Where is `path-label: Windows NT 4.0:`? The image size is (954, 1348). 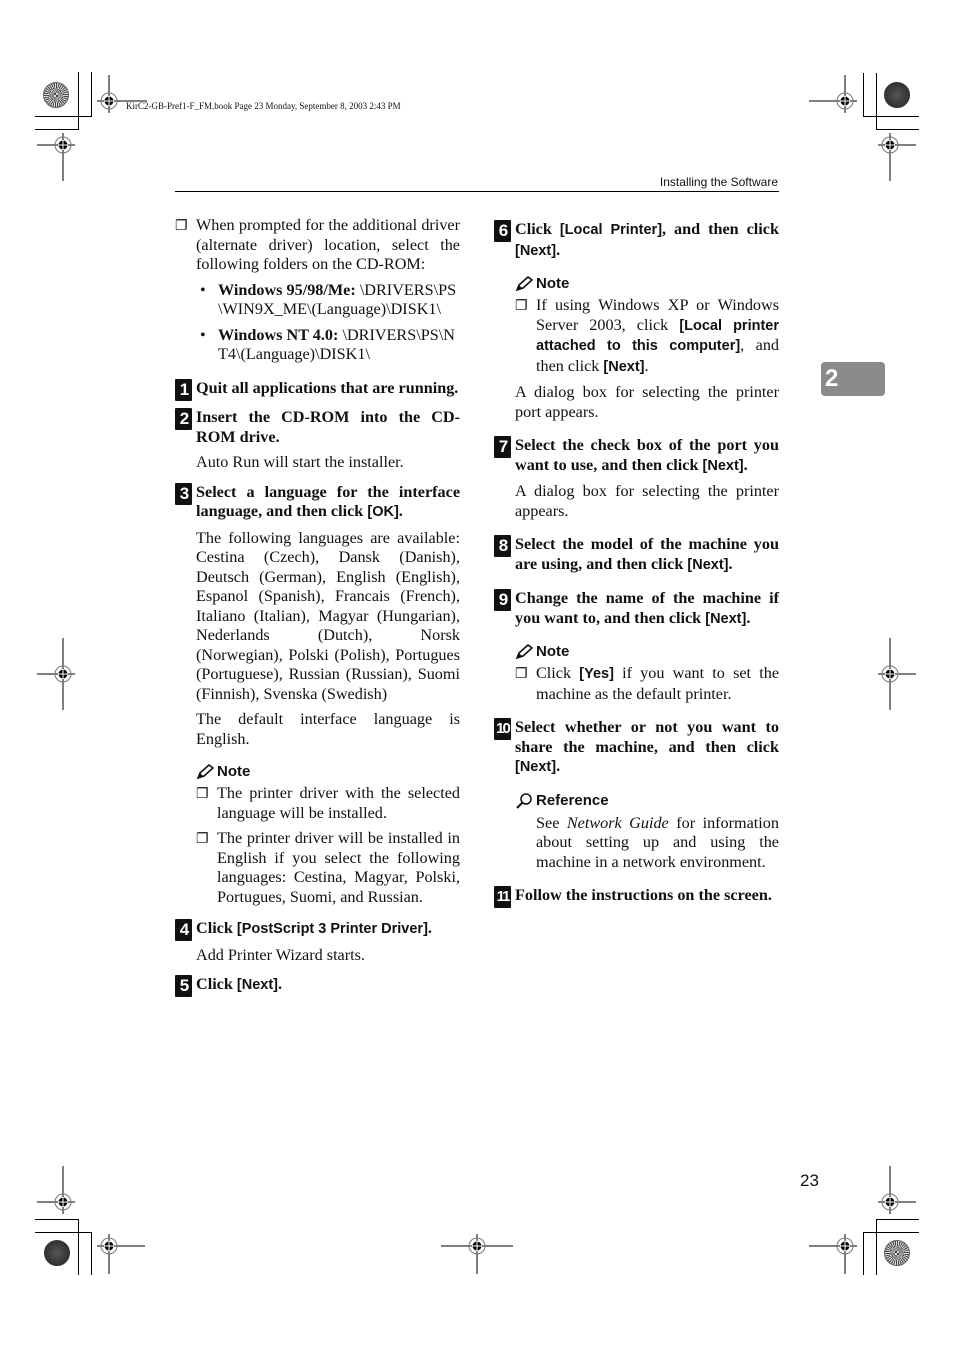 path-label: Windows NT 4.0: is located at coordinates (278, 334).